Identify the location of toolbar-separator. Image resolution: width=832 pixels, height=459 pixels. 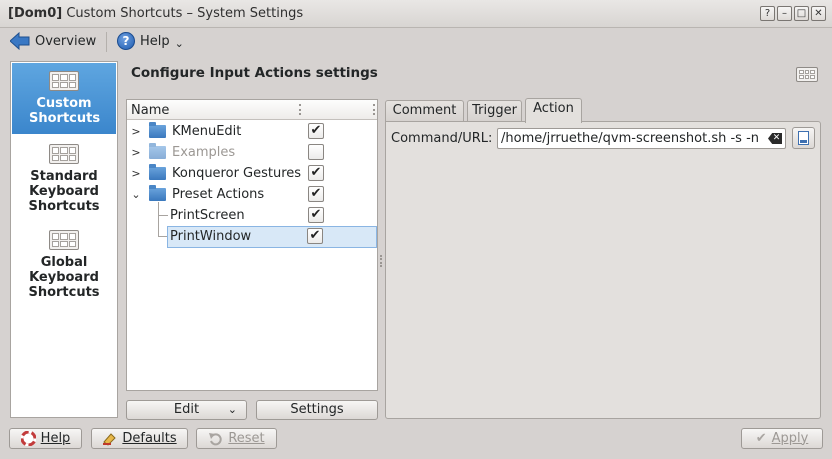
(106, 42).